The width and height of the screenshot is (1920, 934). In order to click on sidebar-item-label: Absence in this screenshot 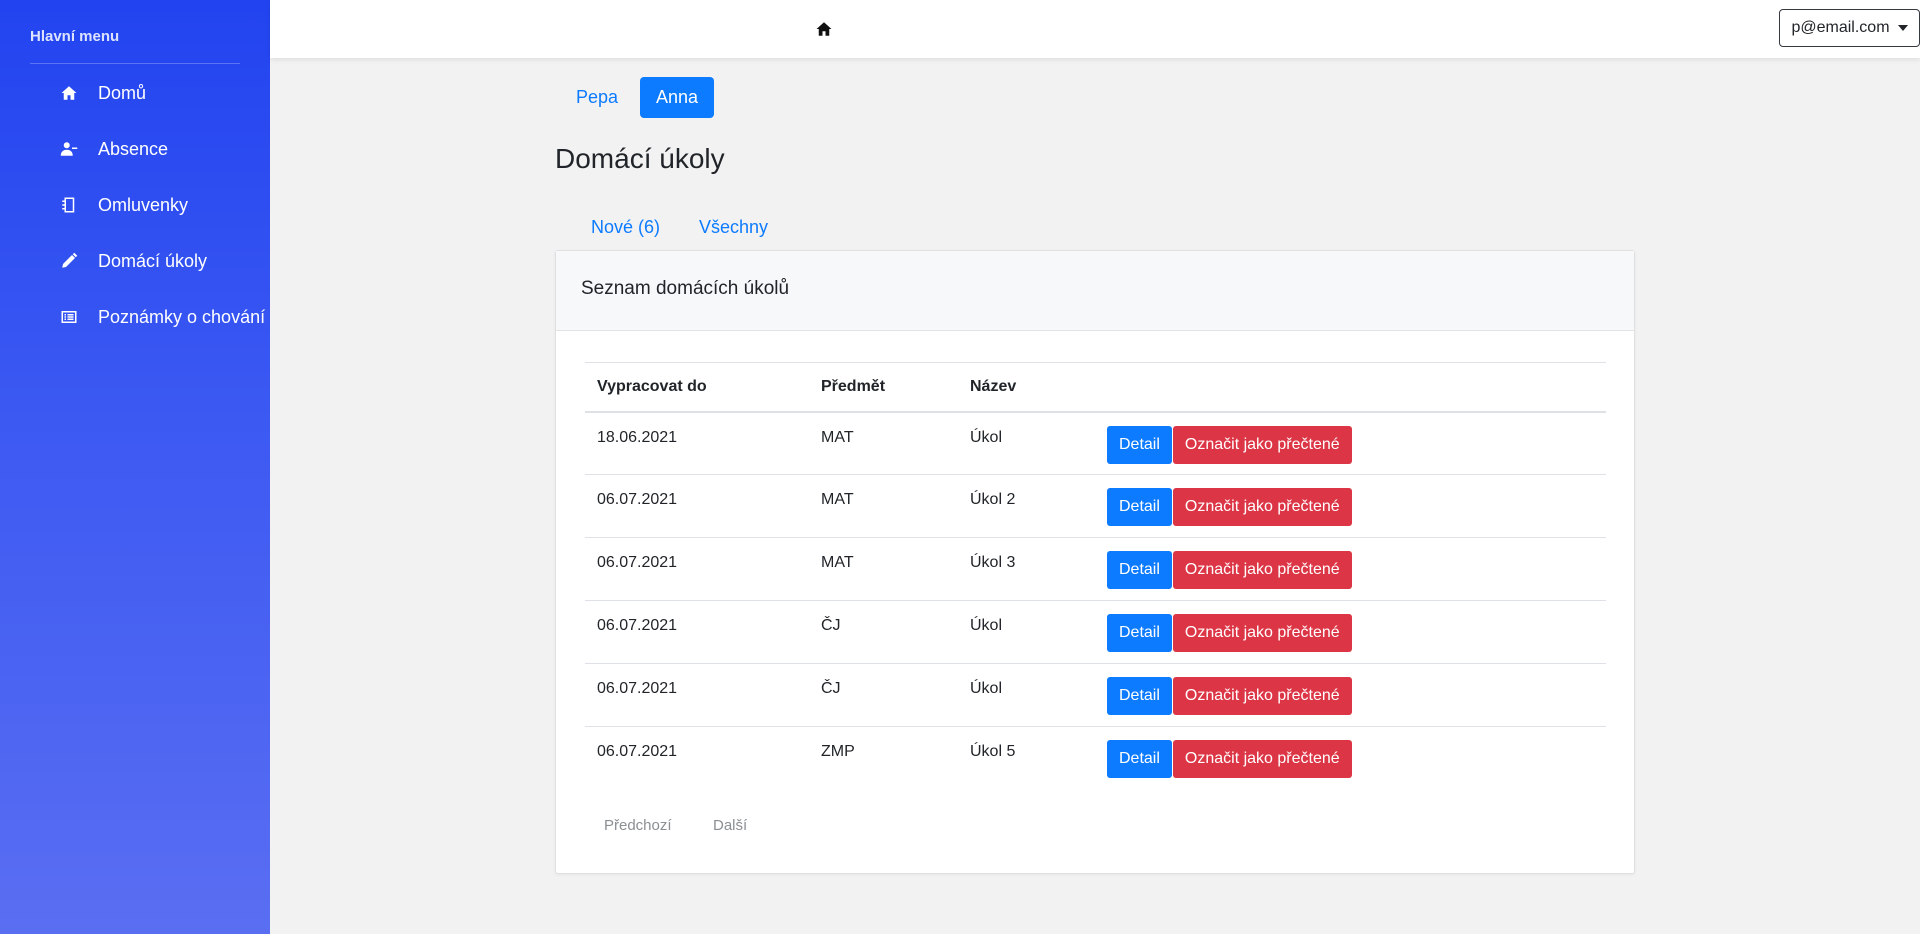, I will do `click(133, 148)`.